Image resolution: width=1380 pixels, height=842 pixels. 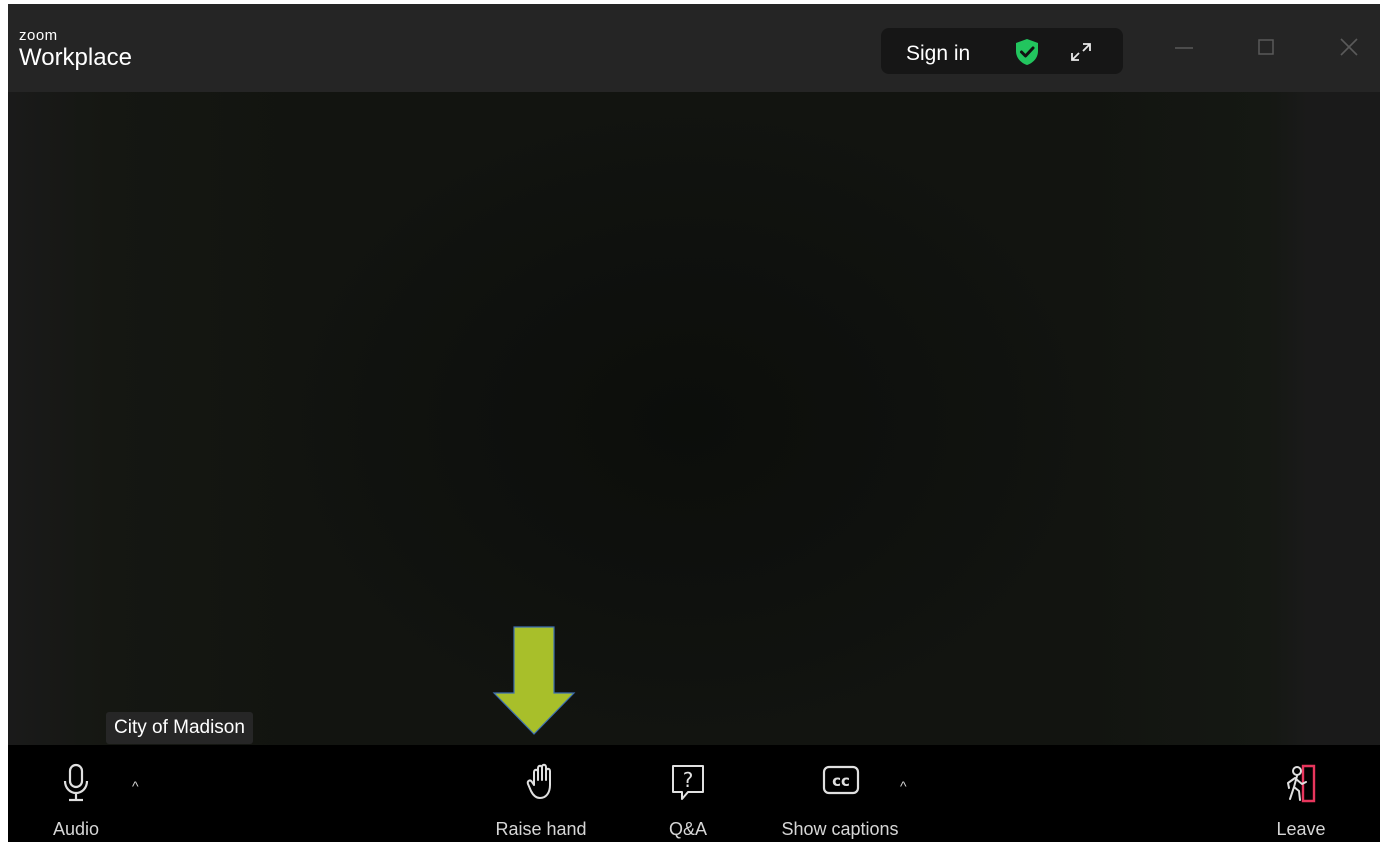 What do you see at coordinates (541, 829) in the screenshot?
I see `raise-hand-label: Raise hand` at bounding box center [541, 829].